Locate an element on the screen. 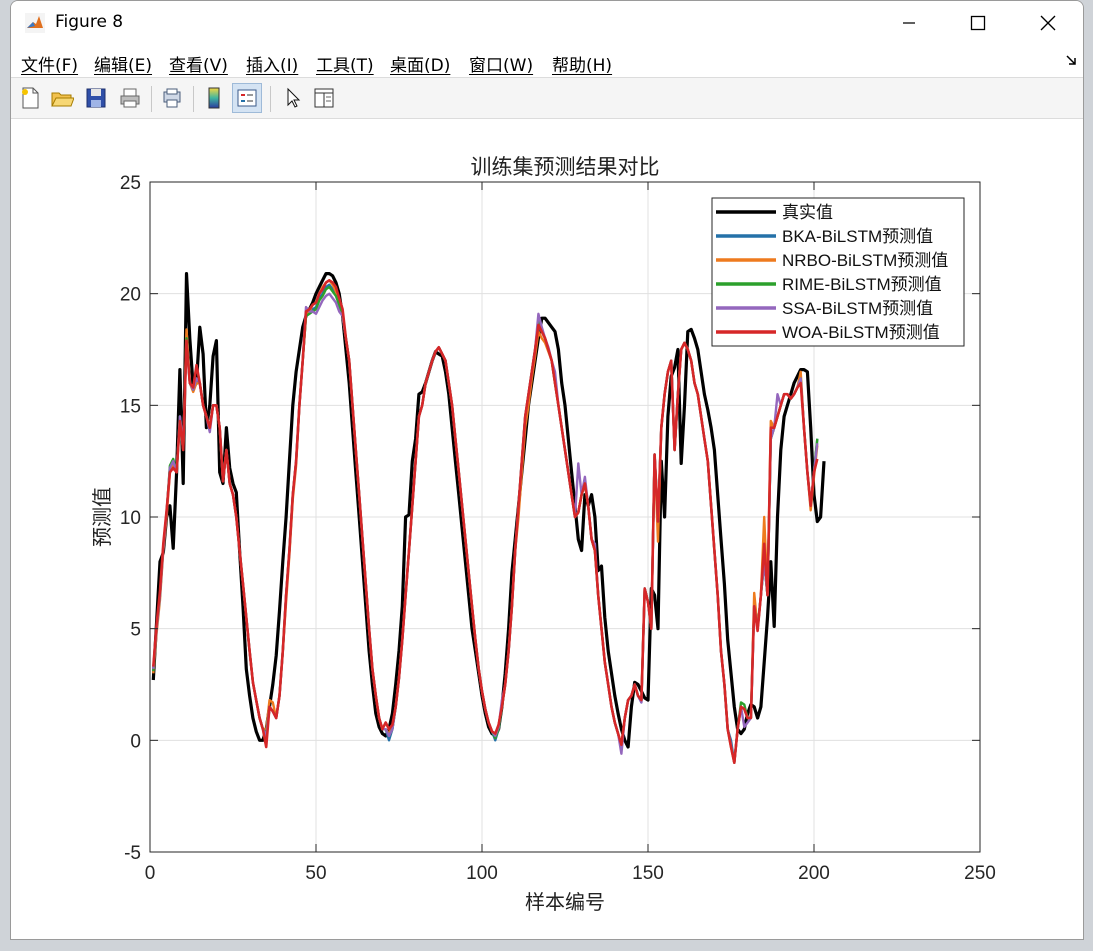 The image size is (1093, 951). property-editor-button is located at coordinates (324, 98).